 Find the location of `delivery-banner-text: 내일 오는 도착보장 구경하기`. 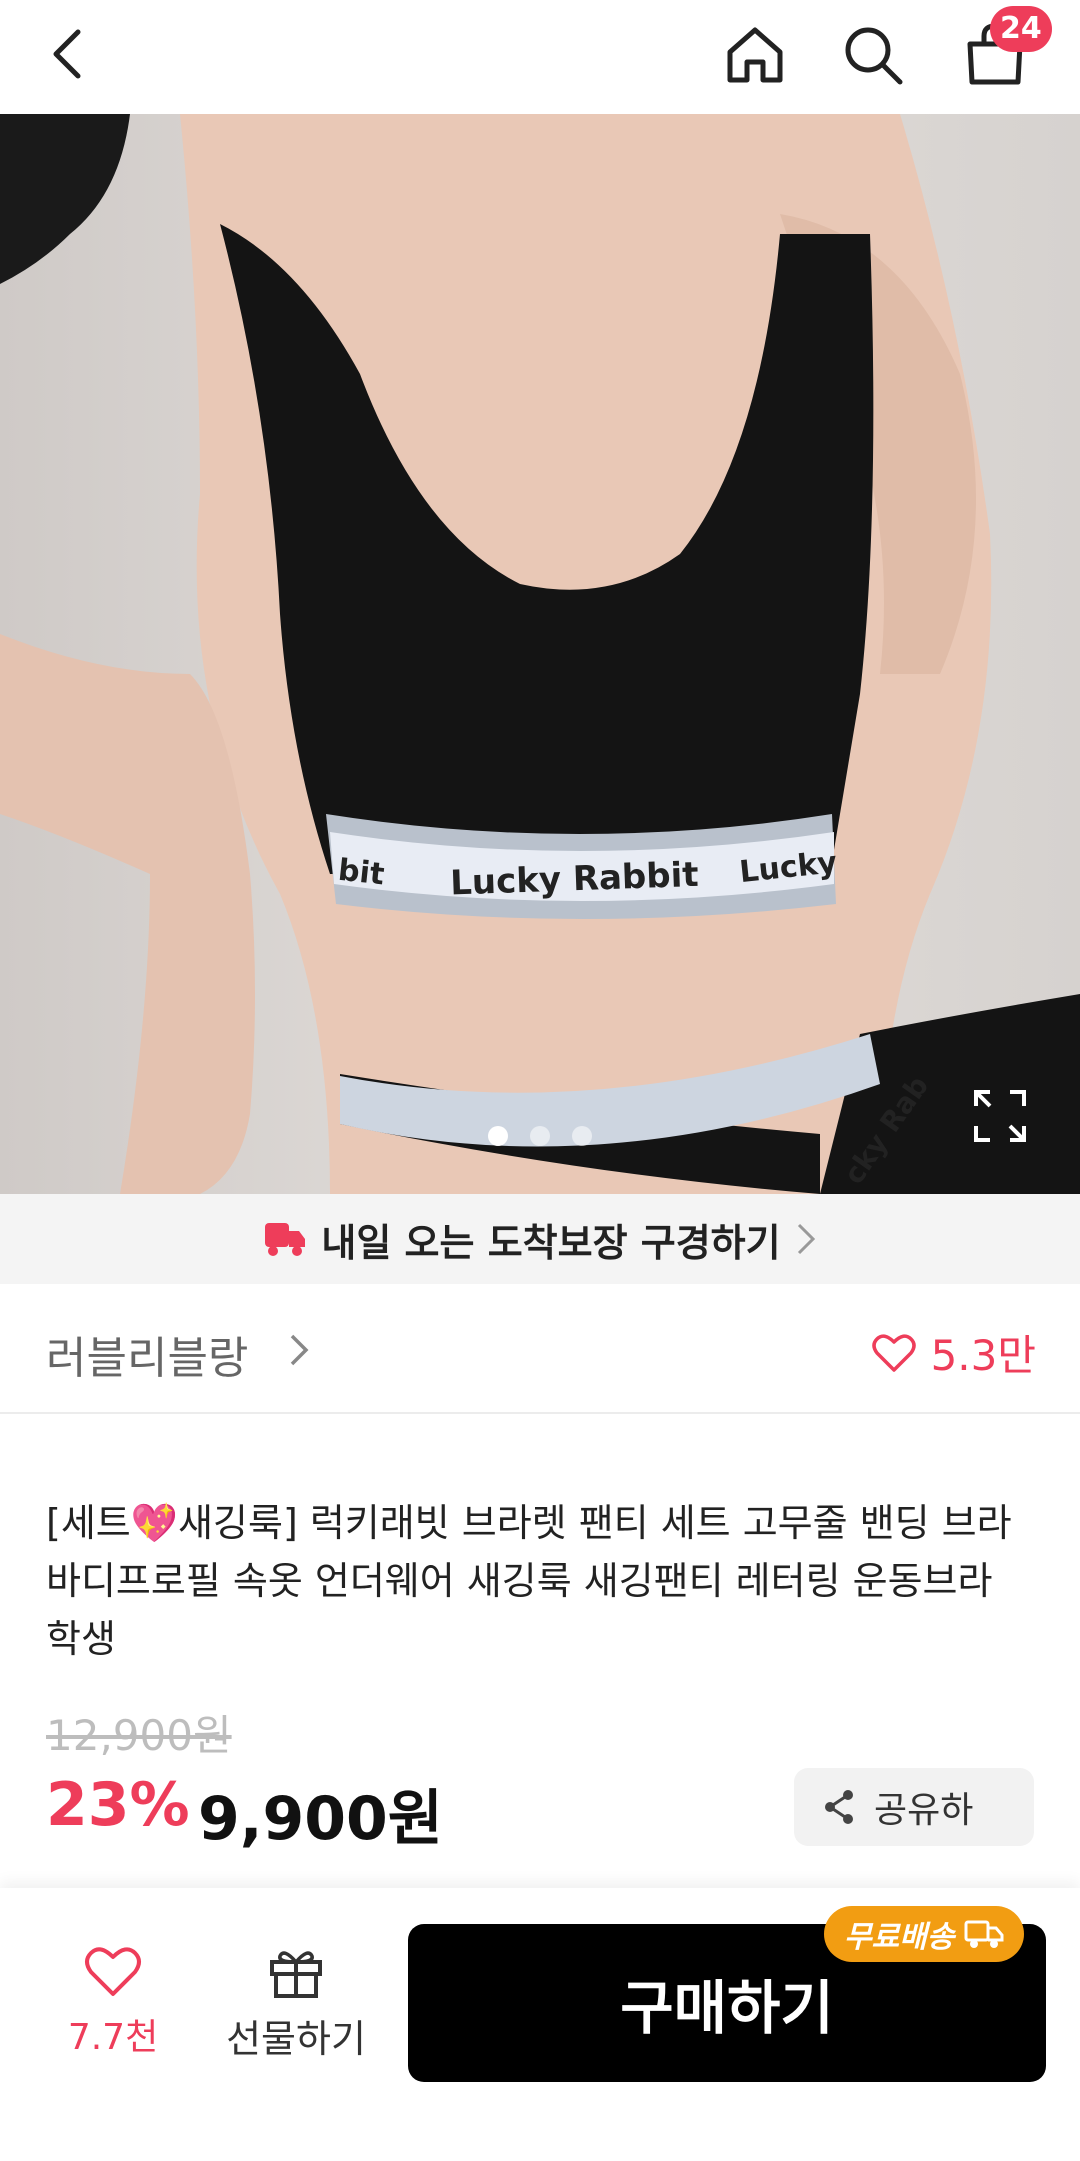

delivery-banner-text: 내일 오는 도착보장 구경하기 is located at coordinates (551, 1242).